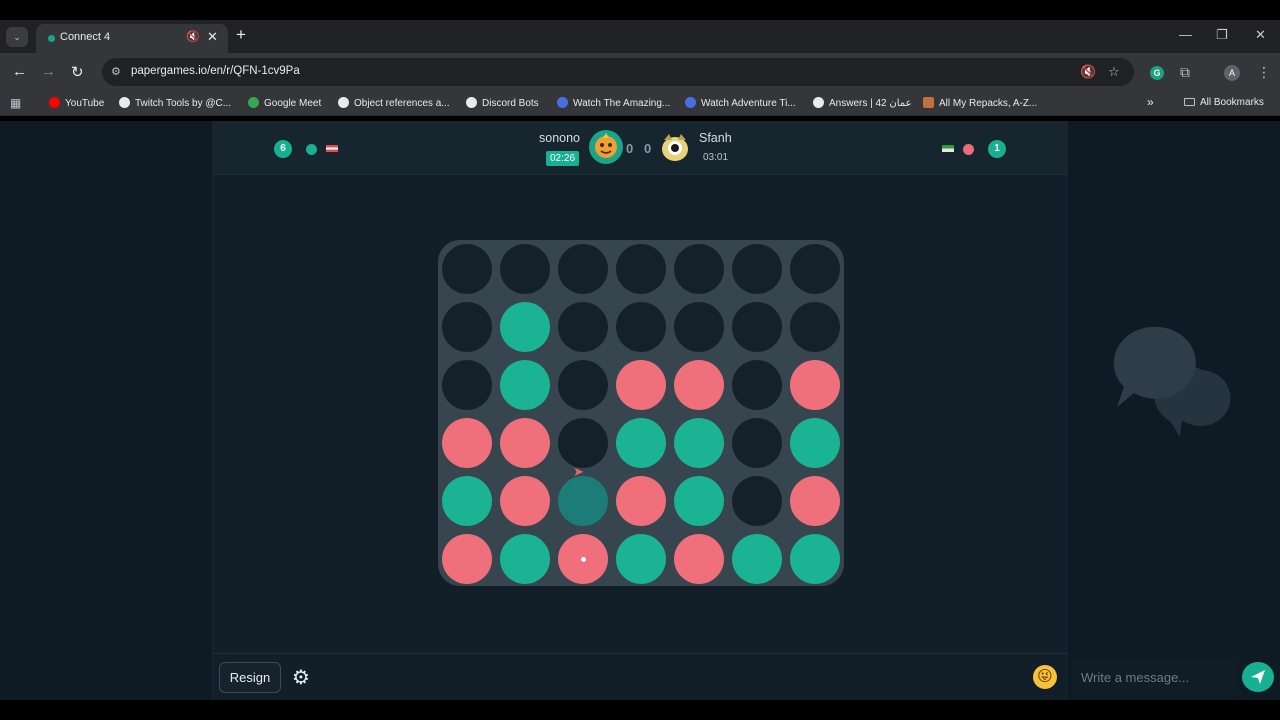  What do you see at coordinates (578, 471) in the screenshot?
I see `mouse-cursor-icon: ➤` at bounding box center [578, 471].